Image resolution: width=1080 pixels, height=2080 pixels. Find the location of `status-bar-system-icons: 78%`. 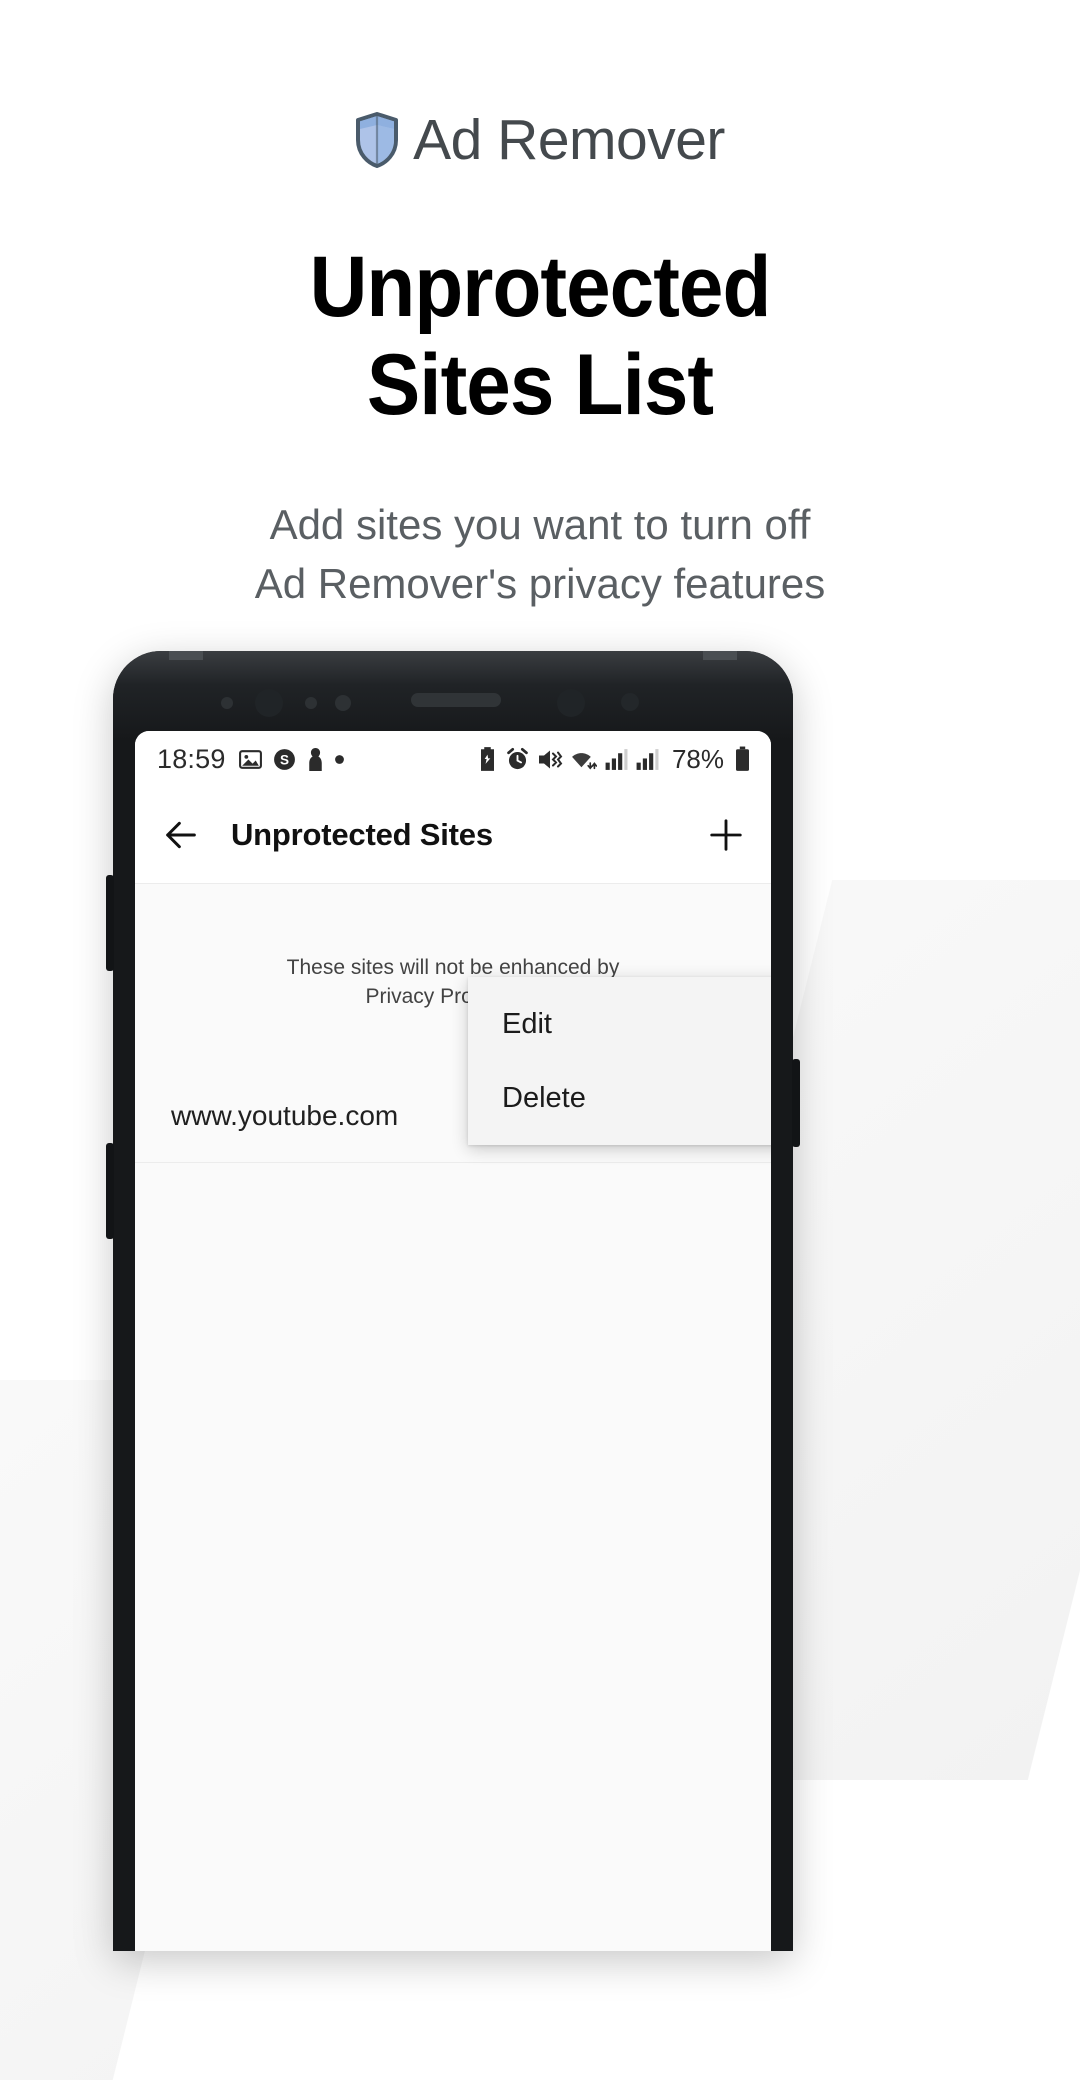

status-bar-system-icons: 78% is located at coordinates (614, 759).